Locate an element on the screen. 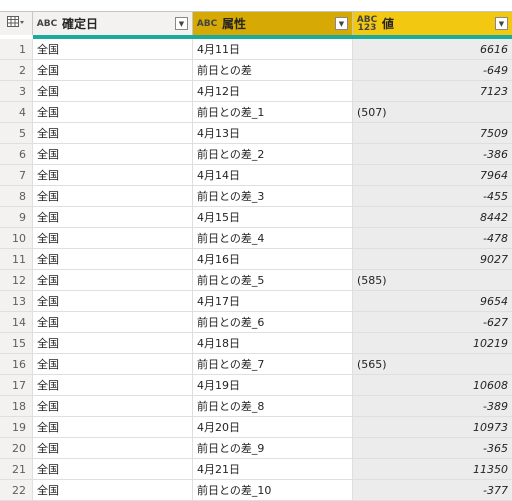 Image resolution: width=512 pixels, height=501 pixels. row-number: 5 is located at coordinates (16, 133).